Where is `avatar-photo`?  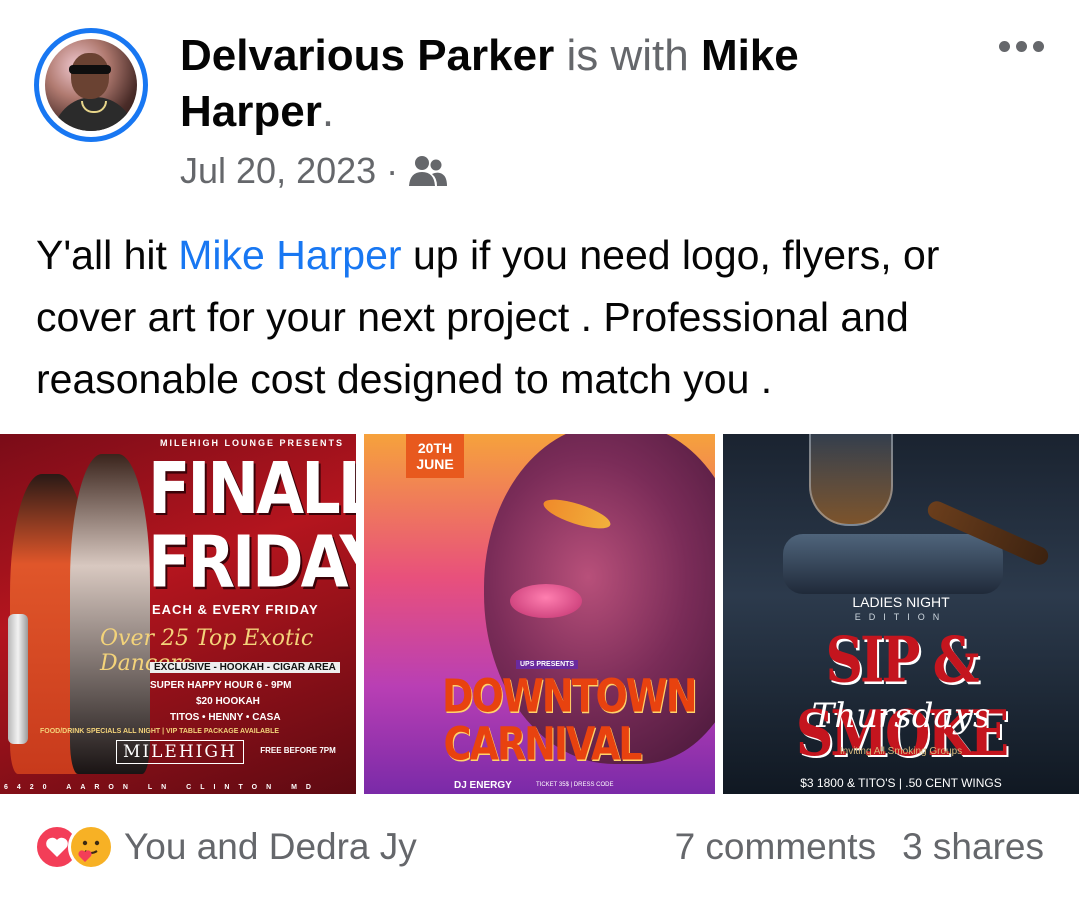 avatar-photo is located at coordinates (91, 85).